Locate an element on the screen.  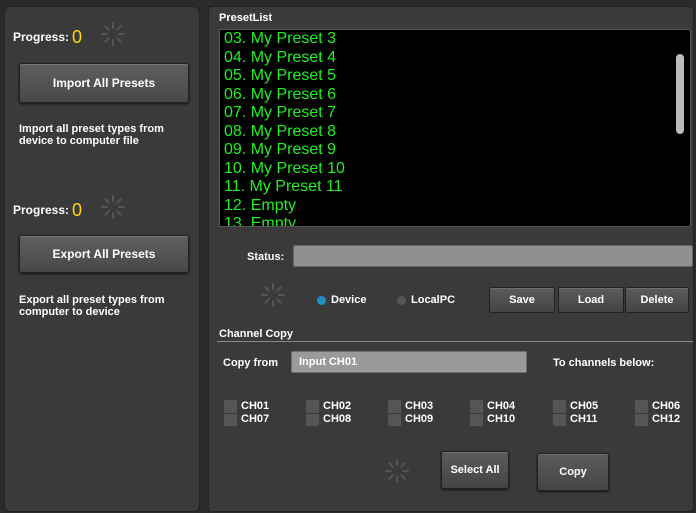
delete-button: Delete is located at coordinates (657, 300).